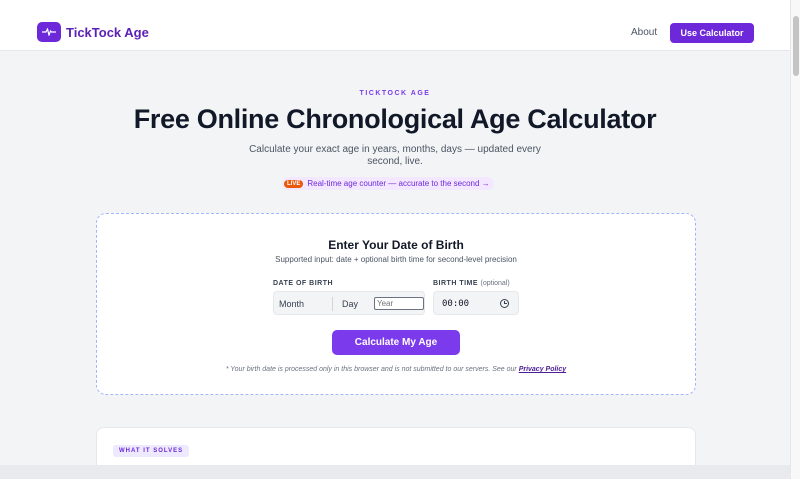 The image size is (800, 479). What do you see at coordinates (49, 32) in the screenshot?
I see `pulse-icon` at bounding box center [49, 32].